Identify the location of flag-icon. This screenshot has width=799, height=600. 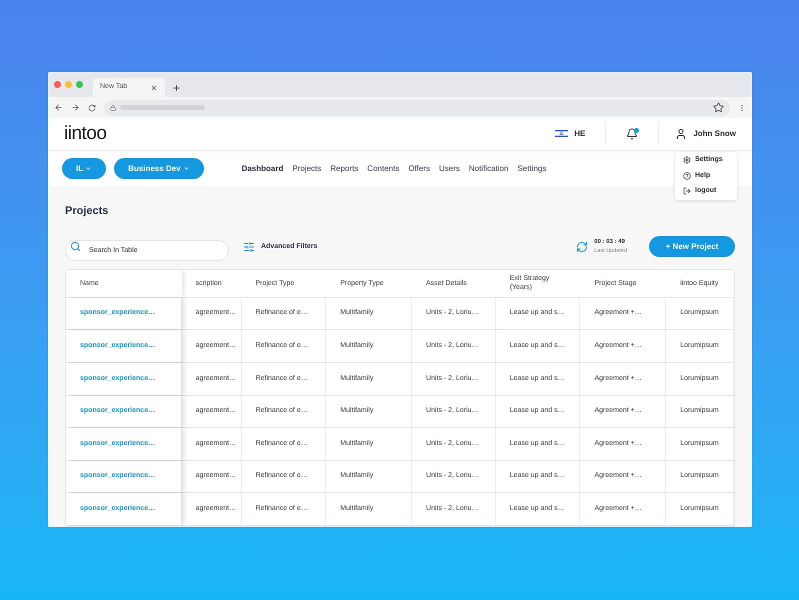
(561, 133).